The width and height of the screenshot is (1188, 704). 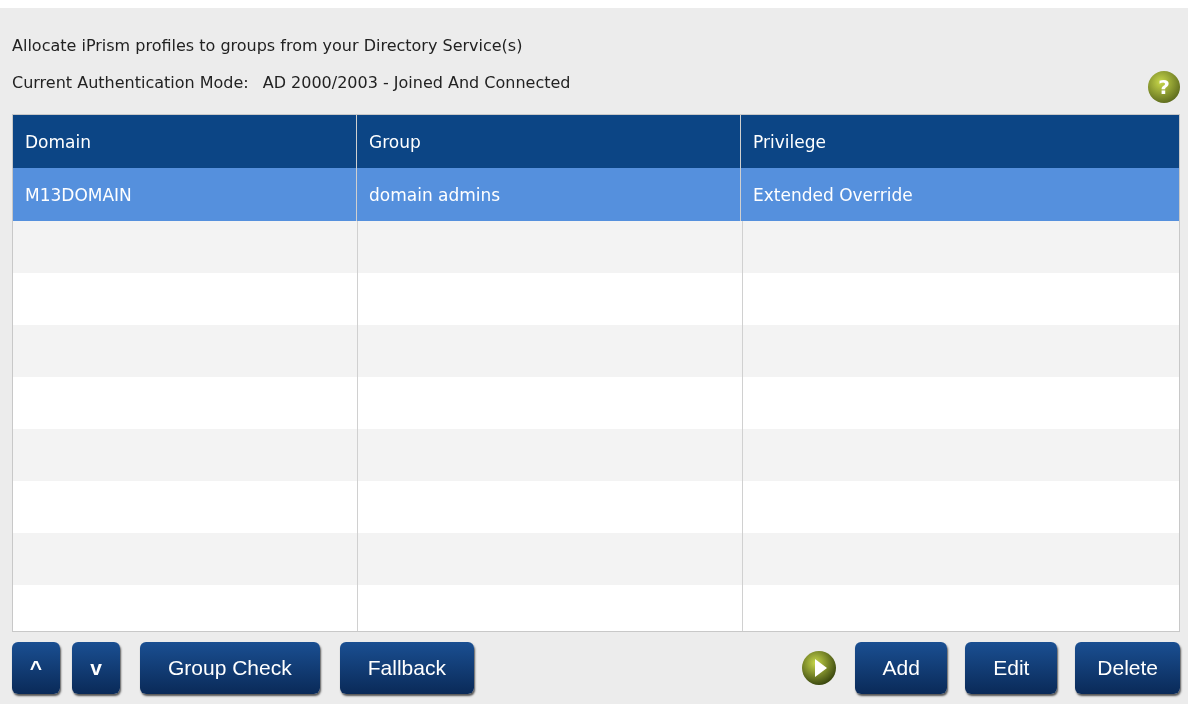 What do you see at coordinates (96, 668) in the screenshot?
I see `move-down-button: v` at bounding box center [96, 668].